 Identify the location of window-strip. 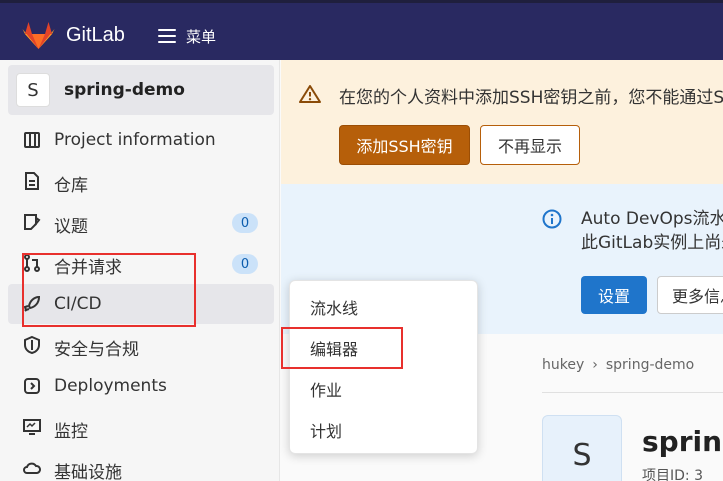
(361, 1).